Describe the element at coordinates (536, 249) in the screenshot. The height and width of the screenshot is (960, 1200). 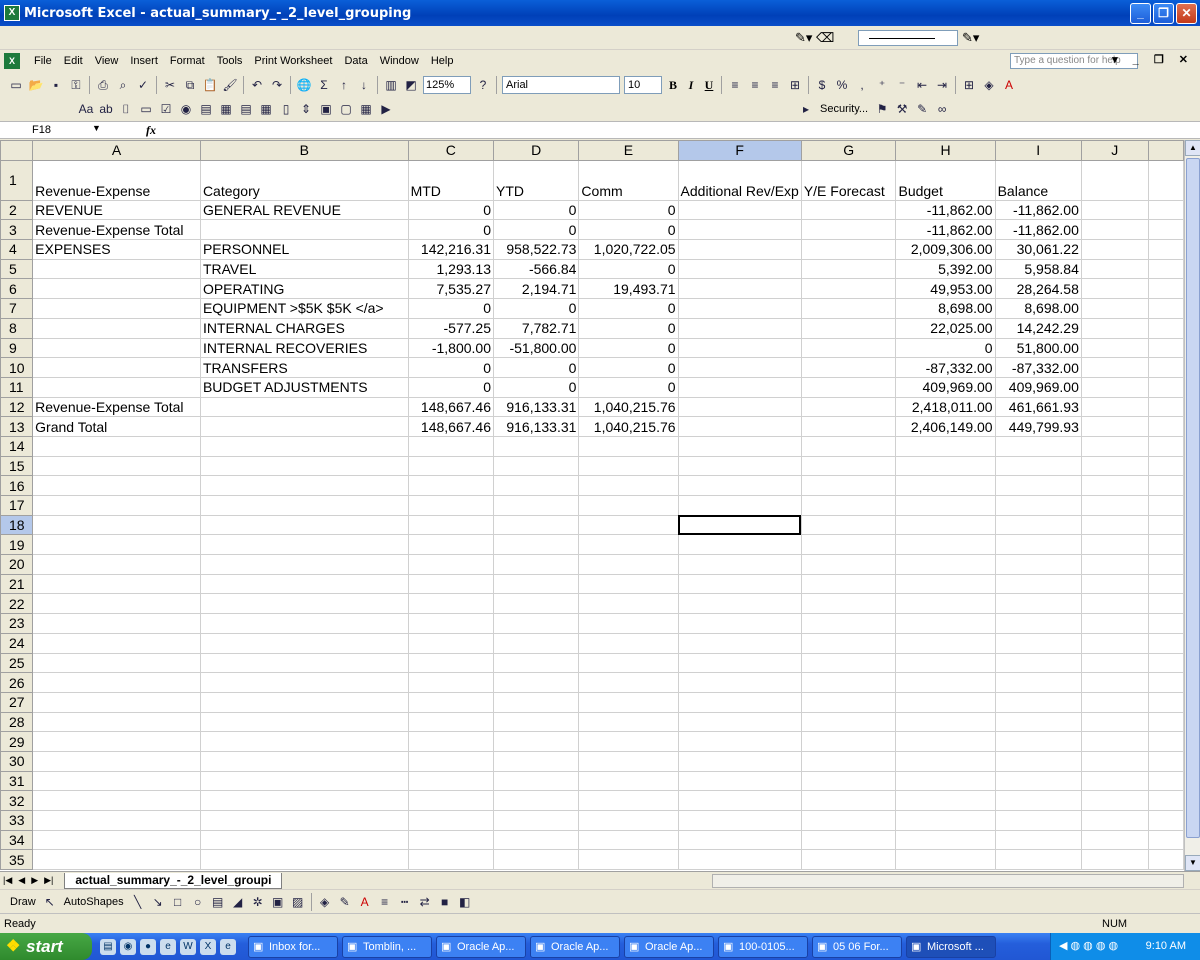
I see `cell: 958,522.73` at that location.